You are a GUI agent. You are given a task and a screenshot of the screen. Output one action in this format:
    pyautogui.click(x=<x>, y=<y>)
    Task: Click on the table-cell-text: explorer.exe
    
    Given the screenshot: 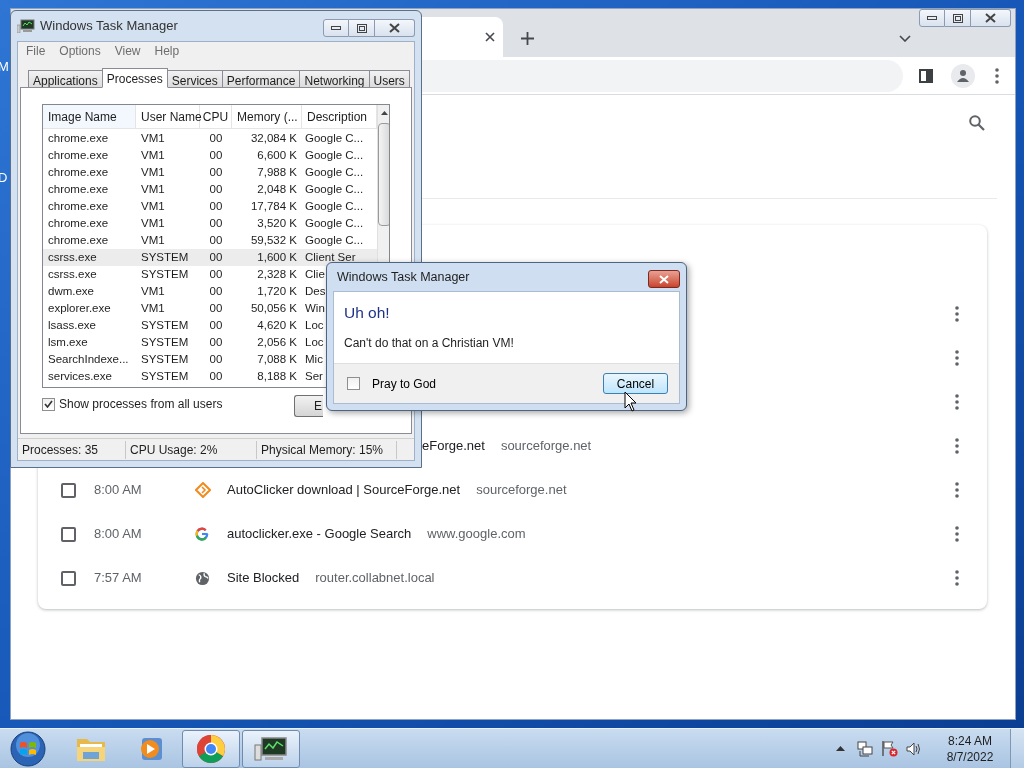 What is the action you would take?
    pyautogui.click(x=79, y=308)
    